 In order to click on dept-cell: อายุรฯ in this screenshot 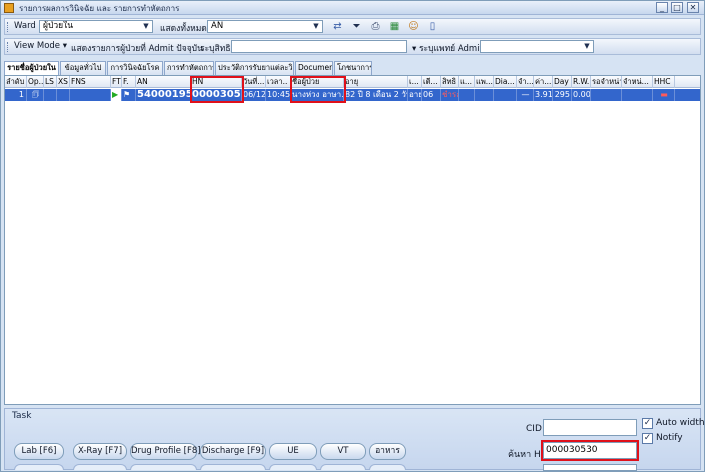, I will do `click(415, 95)`.